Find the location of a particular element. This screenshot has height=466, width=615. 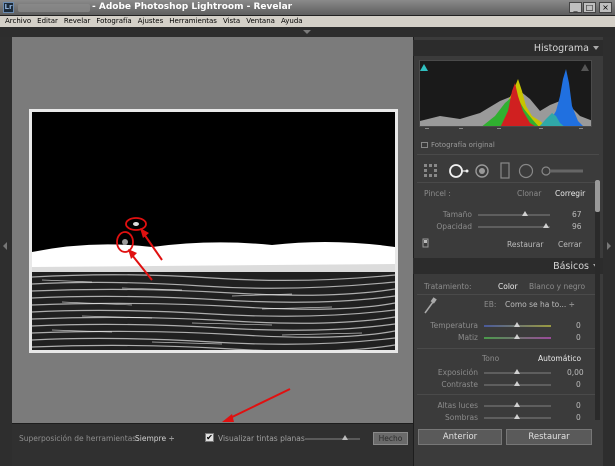

auto-tone-button: Automático is located at coordinates (559, 358).